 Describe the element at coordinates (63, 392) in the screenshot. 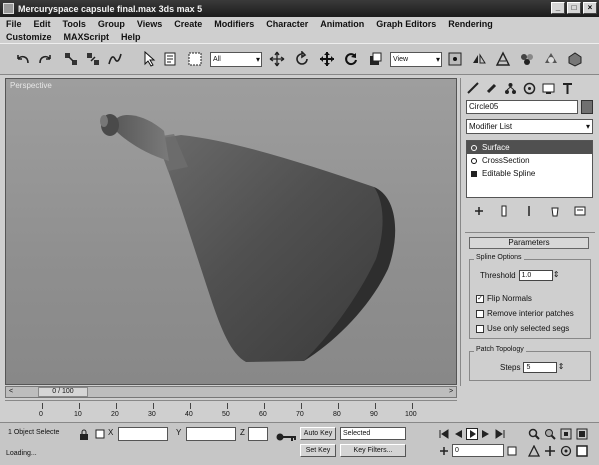

I see `time-slider-thumb: 0 / 100` at that location.